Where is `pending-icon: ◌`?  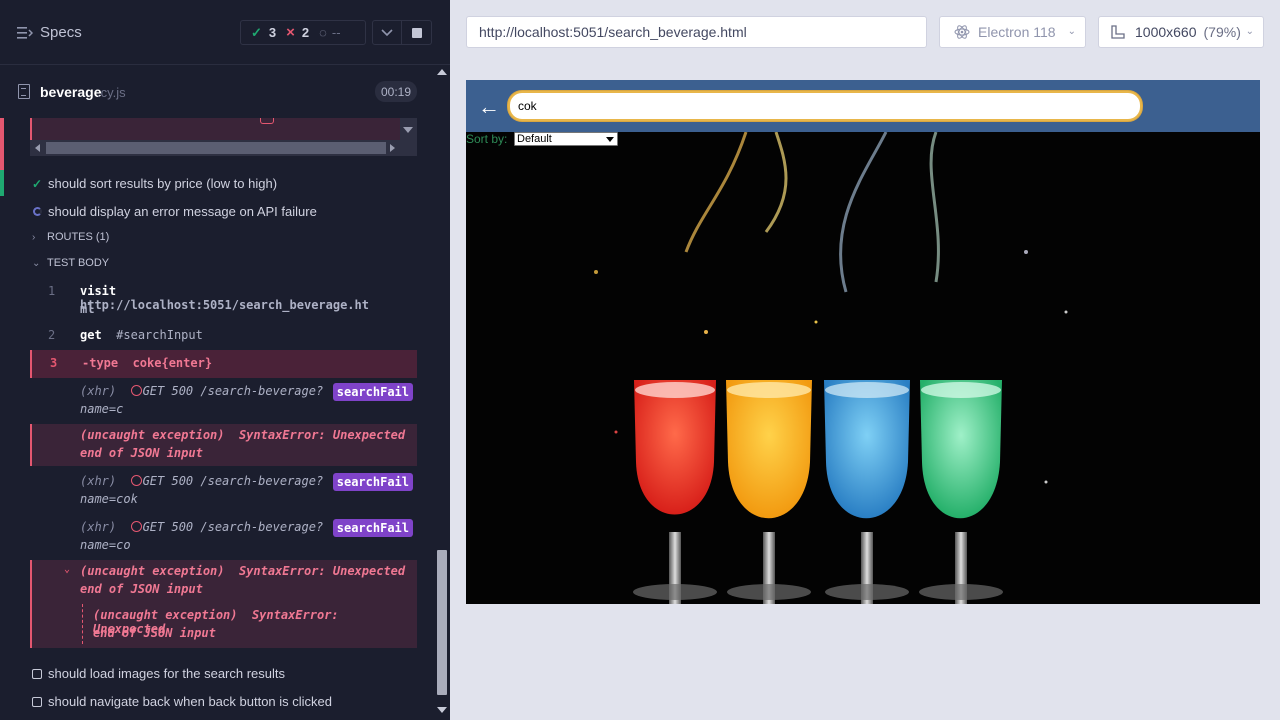
pending-icon: ◌ is located at coordinates (323, 32).